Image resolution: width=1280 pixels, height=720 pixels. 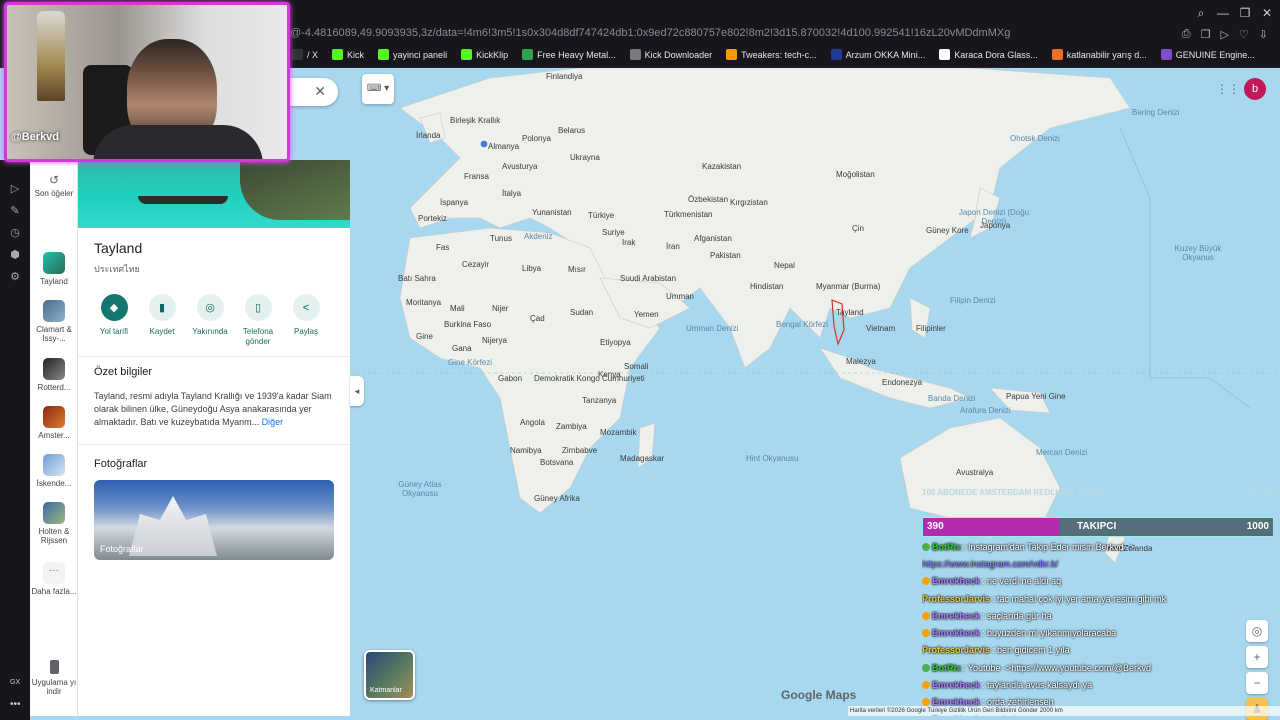 What do you see at coordinates (432, 218) in the screenshot?
I see `map-label-country: Portekiz` at bounding box center [432, 218].